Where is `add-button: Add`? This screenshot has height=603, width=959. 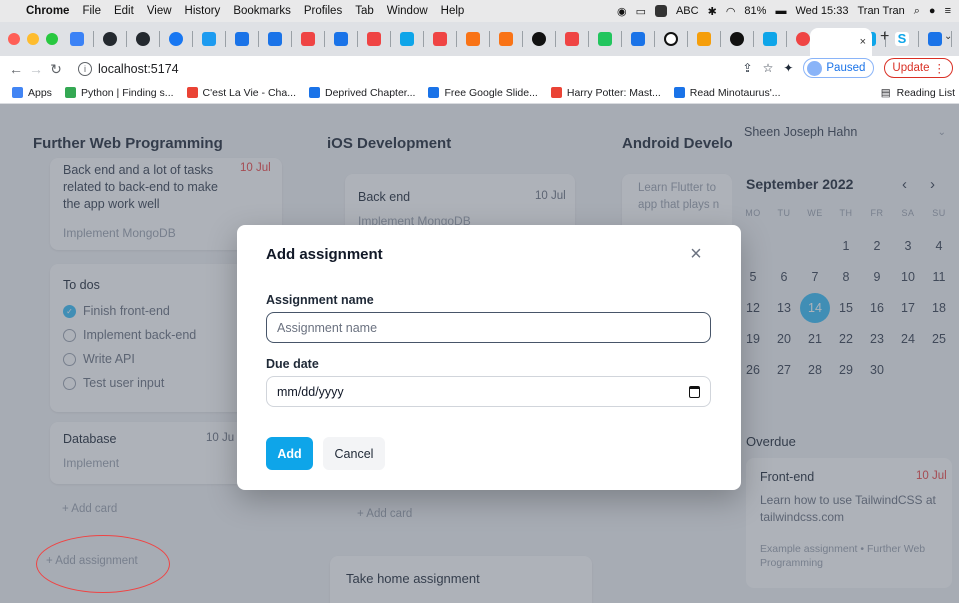 add-button: Add is located at coordinates (289, 453).